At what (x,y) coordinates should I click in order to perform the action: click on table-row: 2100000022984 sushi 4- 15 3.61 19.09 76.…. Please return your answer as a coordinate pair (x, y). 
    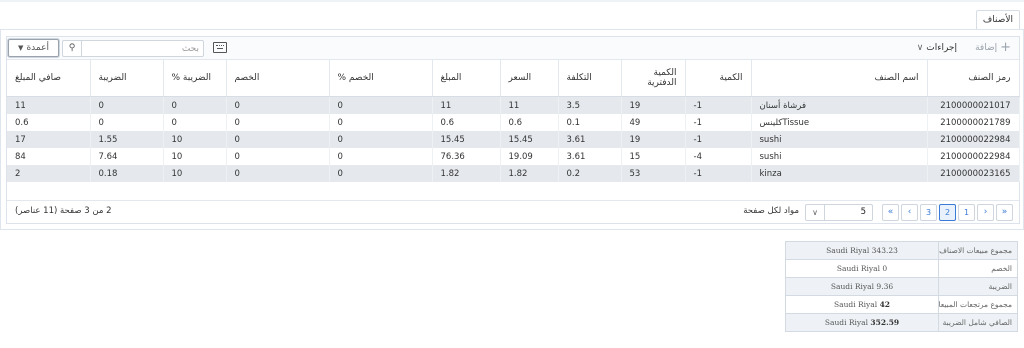
    Looking at the image, I should click on (513, 156).